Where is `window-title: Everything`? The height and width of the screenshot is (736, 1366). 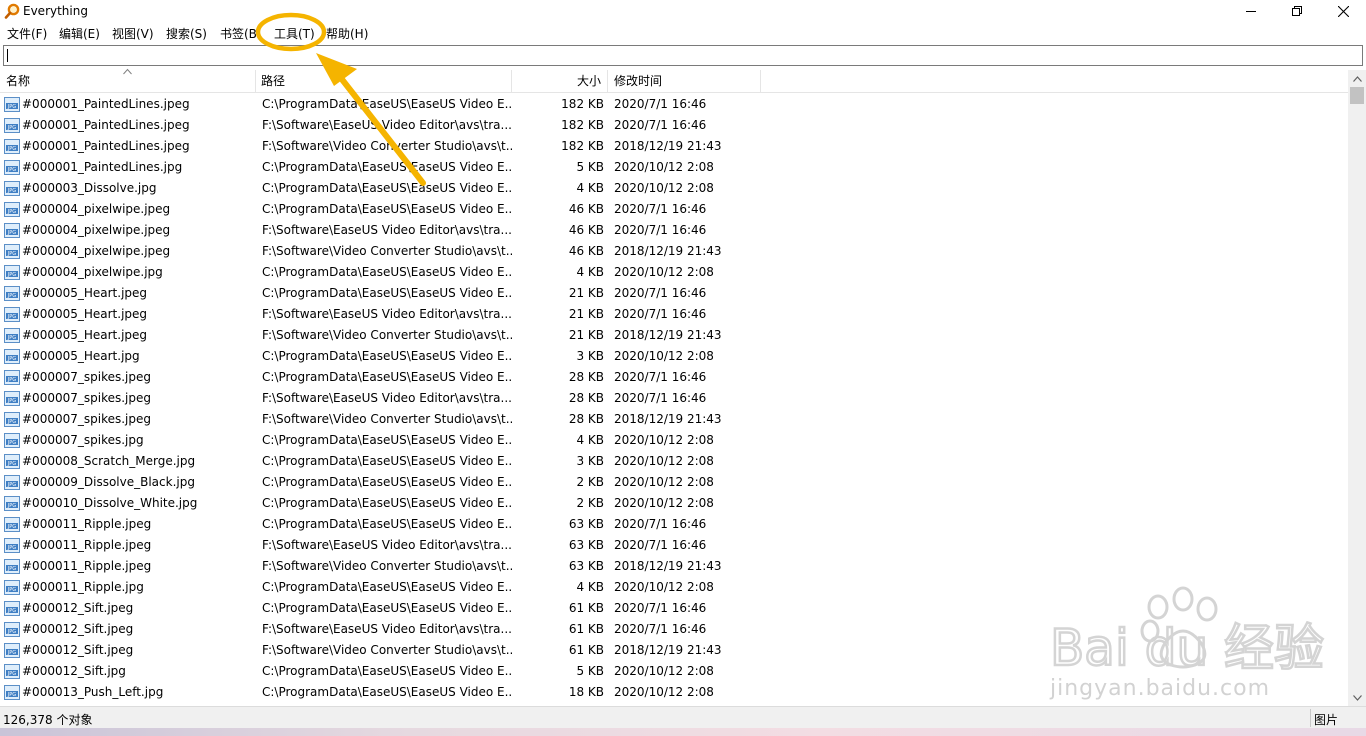 window-title: Everything is located at coordinates (55, 11).